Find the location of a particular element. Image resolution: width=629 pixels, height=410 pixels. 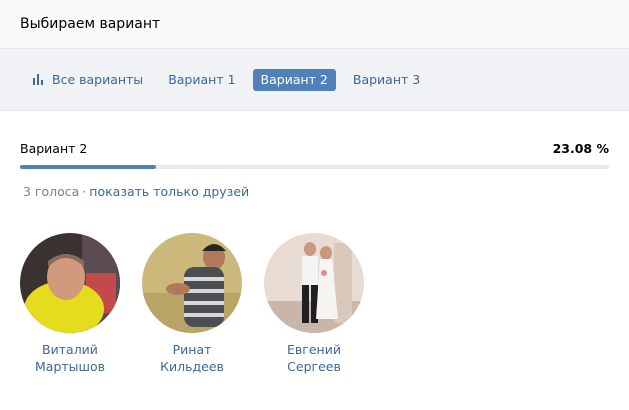

tab-all-options-label: Все варианты is located at coordinates (98, 79).